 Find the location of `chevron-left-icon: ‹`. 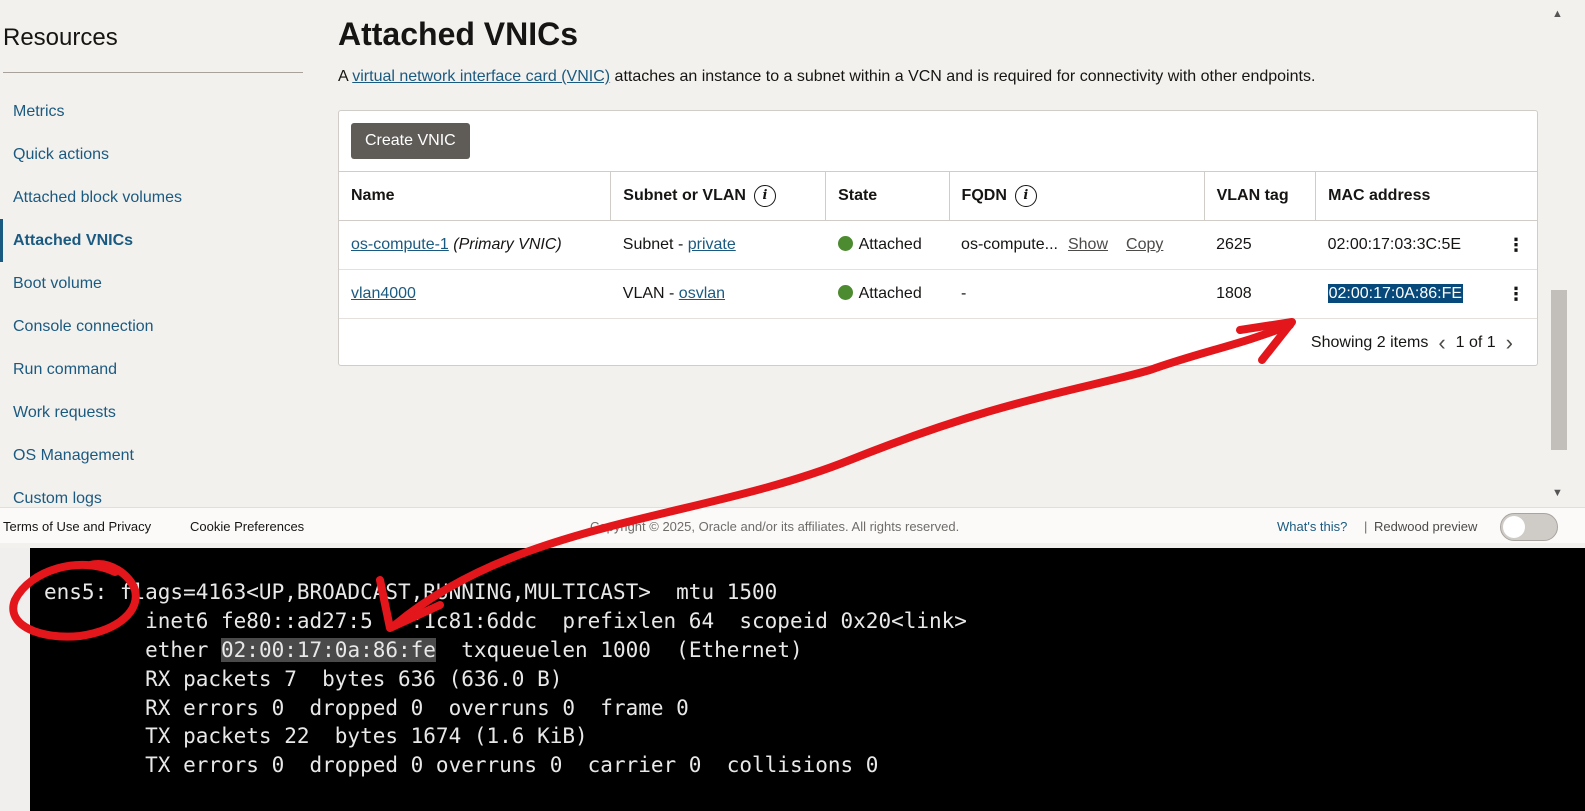

chevron-left-icon: ‹ is located at coordinates (1441, 343).